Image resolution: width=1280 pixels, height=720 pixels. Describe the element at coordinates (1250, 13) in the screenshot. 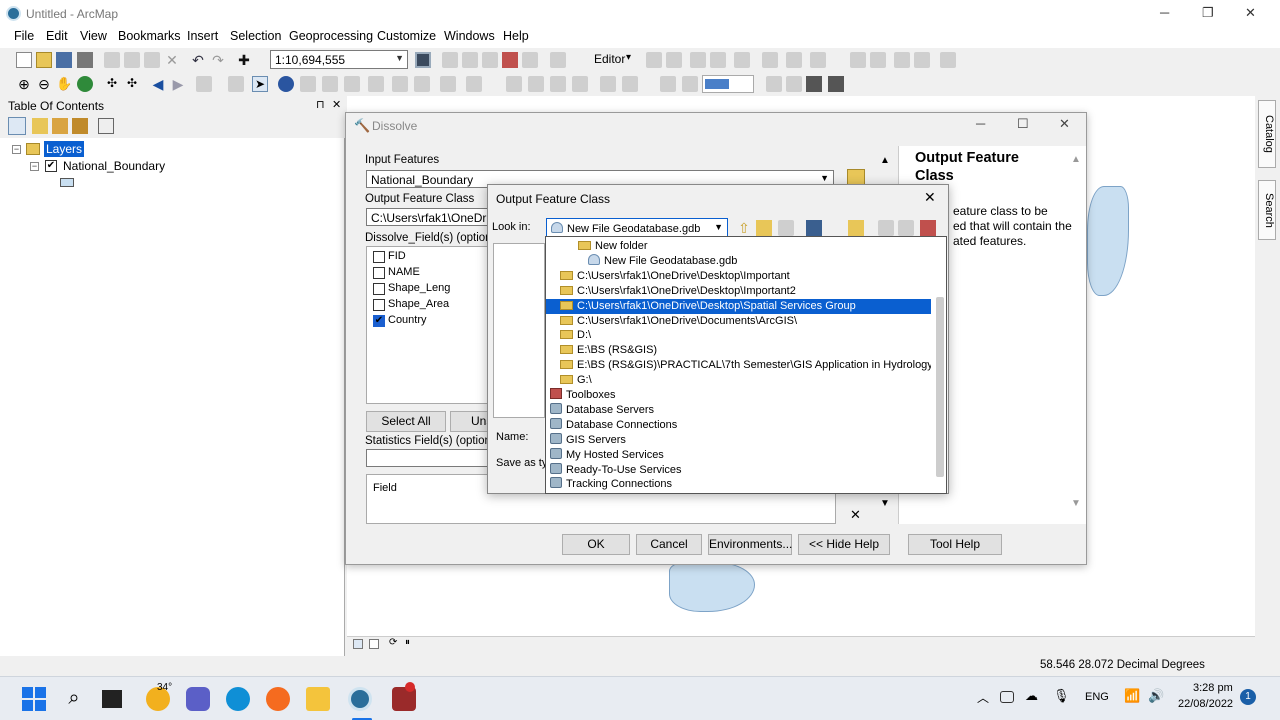

I see `close-icon: ✕` at that location.